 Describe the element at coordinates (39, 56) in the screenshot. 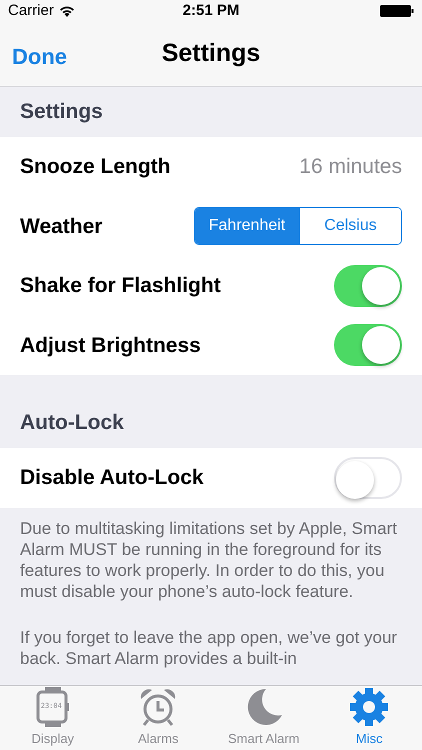

I see `done-button: Done` at that location.